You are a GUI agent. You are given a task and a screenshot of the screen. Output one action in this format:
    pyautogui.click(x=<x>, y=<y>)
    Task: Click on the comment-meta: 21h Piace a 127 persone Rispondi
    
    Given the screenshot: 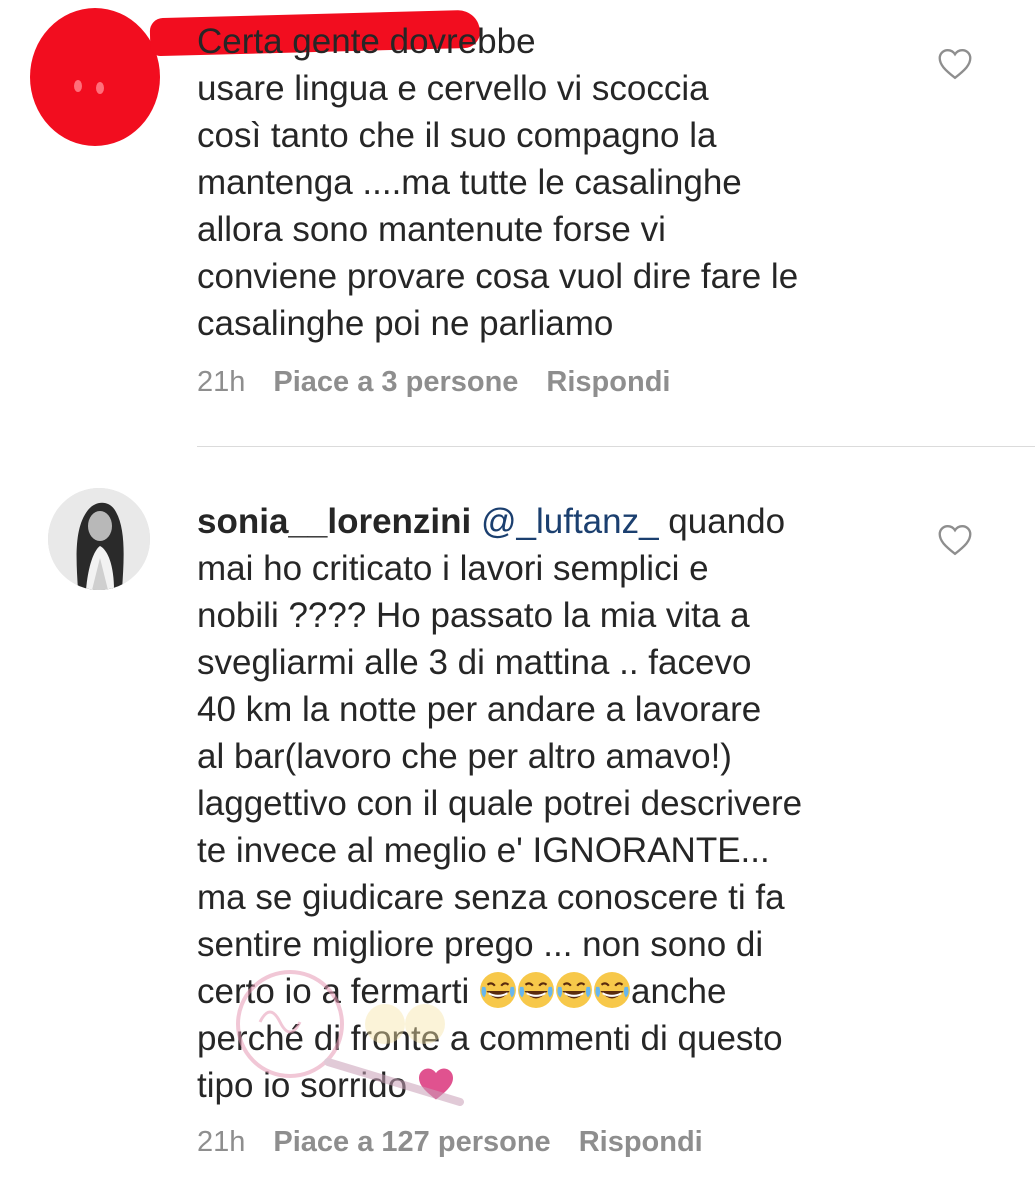 What is the action you would take?
    pyautogui.click(x=450, y=1142)
    